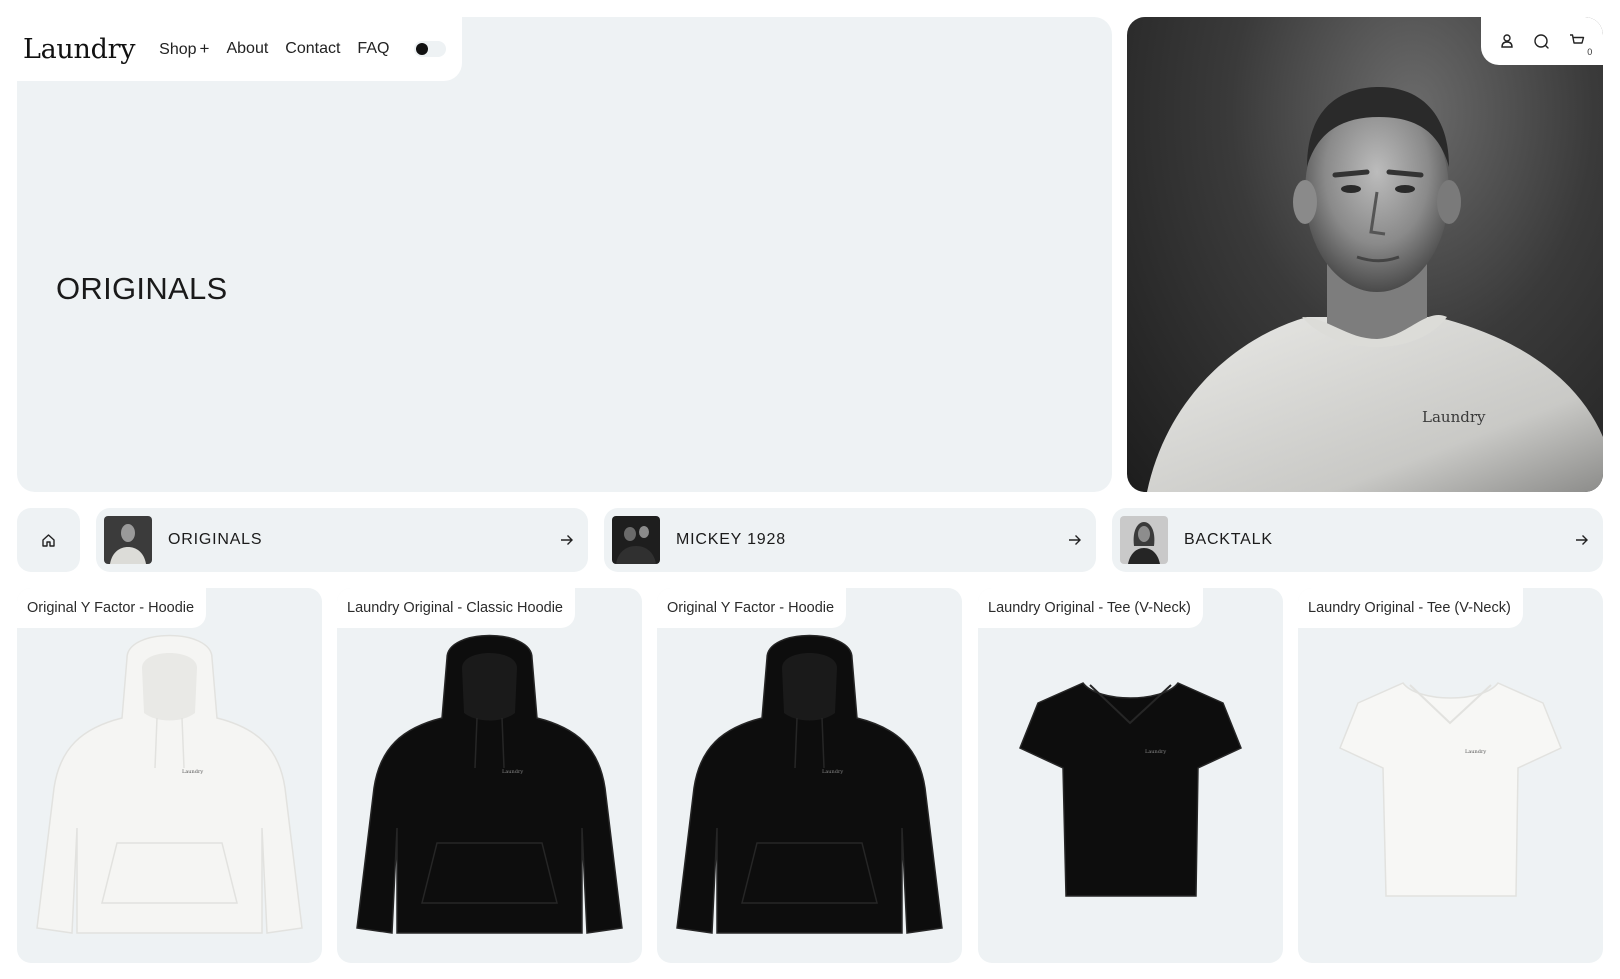  Describe the element at coordinates (312, 49) in the screenshot. I see `nav-contact: Contact` at that location.